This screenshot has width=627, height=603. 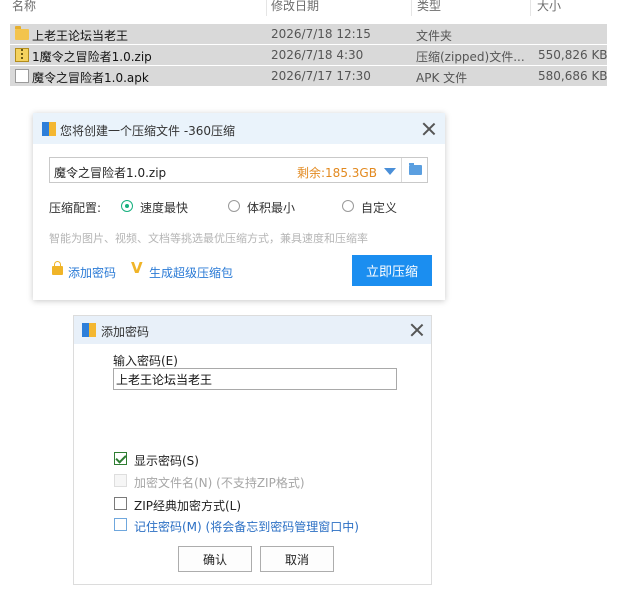 I want to click on compress-hint: 智能为图片、视频、文档等挑选最优压缩方式，兼具速度和压缩率, so click(x=208, y=238).